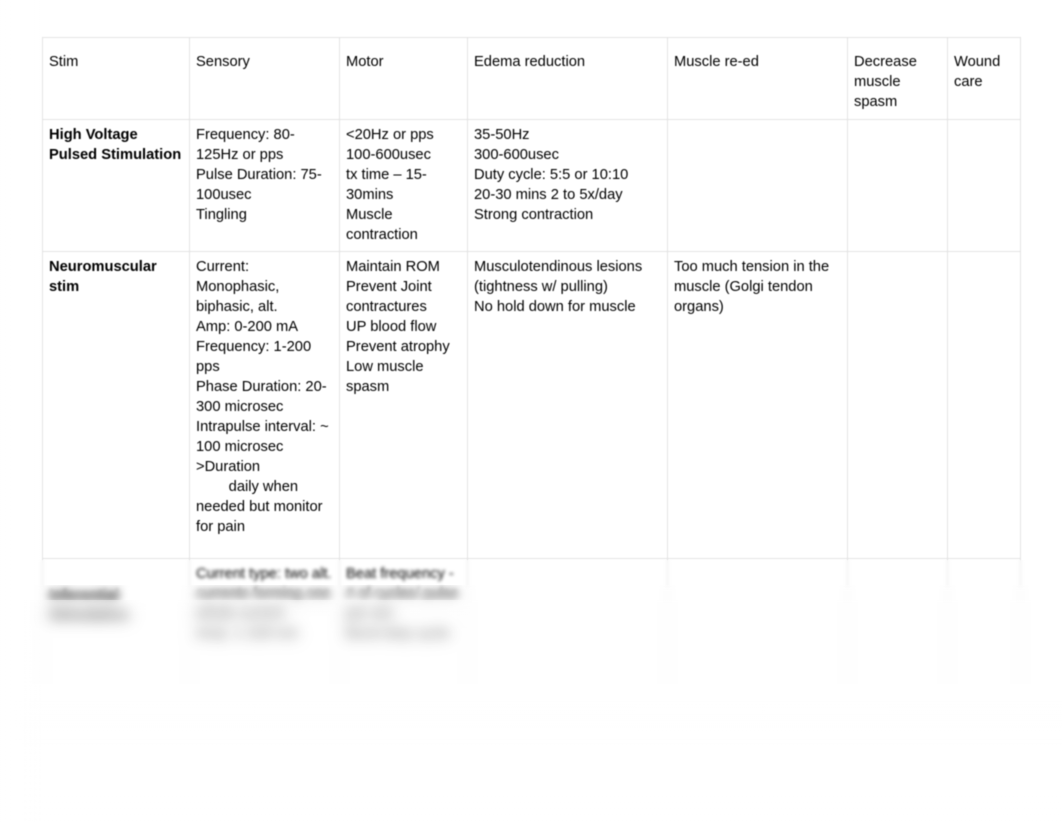  I want to click on column-header-edema-reduction-label: Edema reduction, so click(530, 62).